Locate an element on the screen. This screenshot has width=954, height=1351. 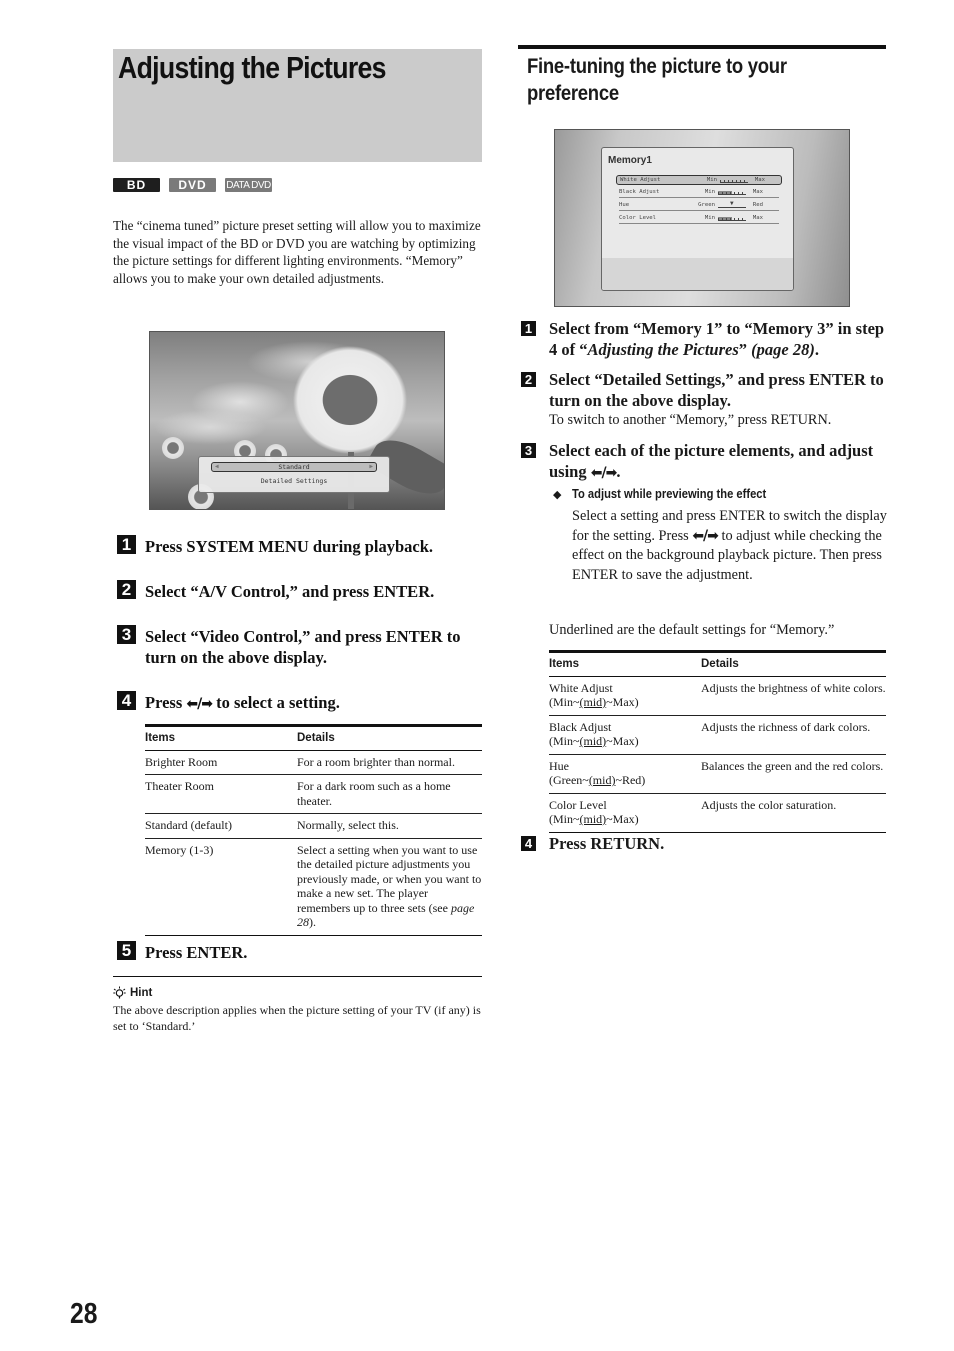
video-control-screenshot: ◀ Standard ▶ Detailed Settings is located at coordinates (297, 420).